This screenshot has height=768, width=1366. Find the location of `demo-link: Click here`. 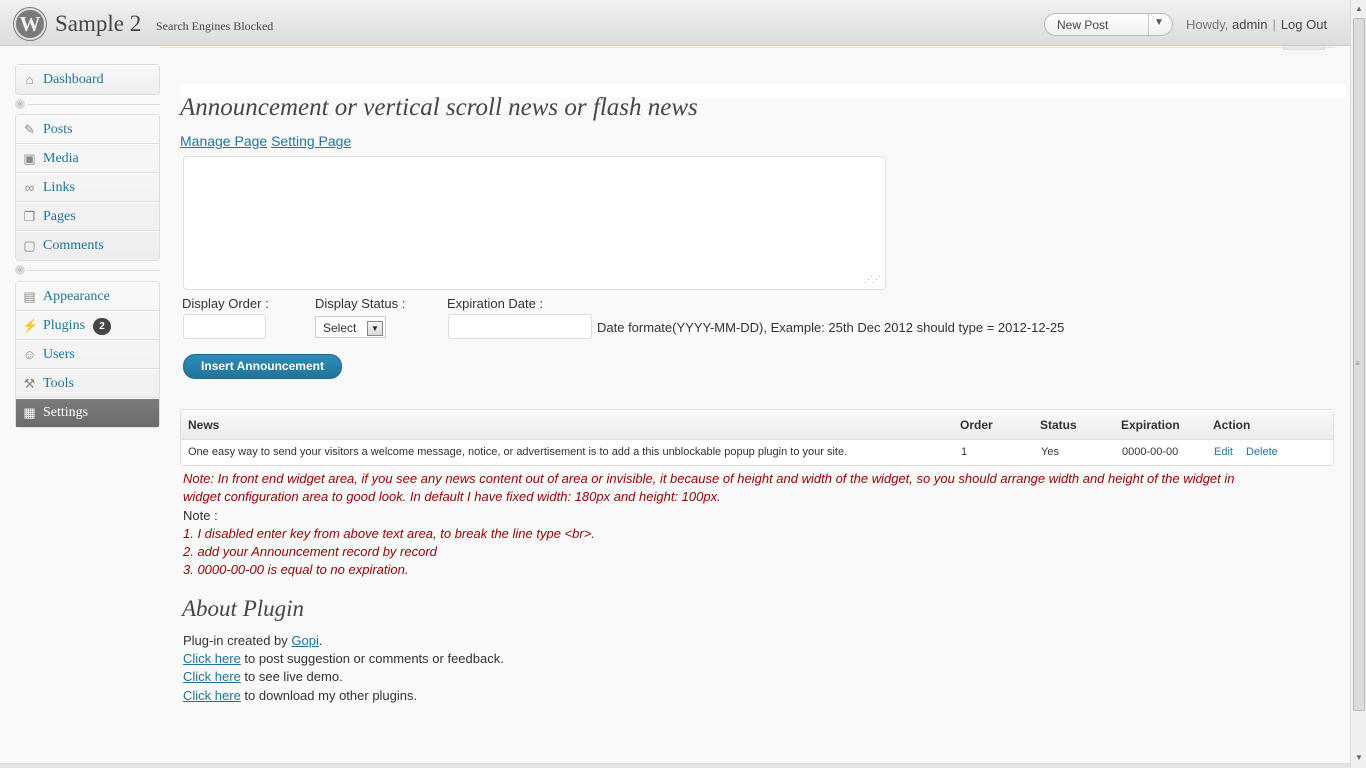

demo-link: Click here is located at coordinates (212, 676).